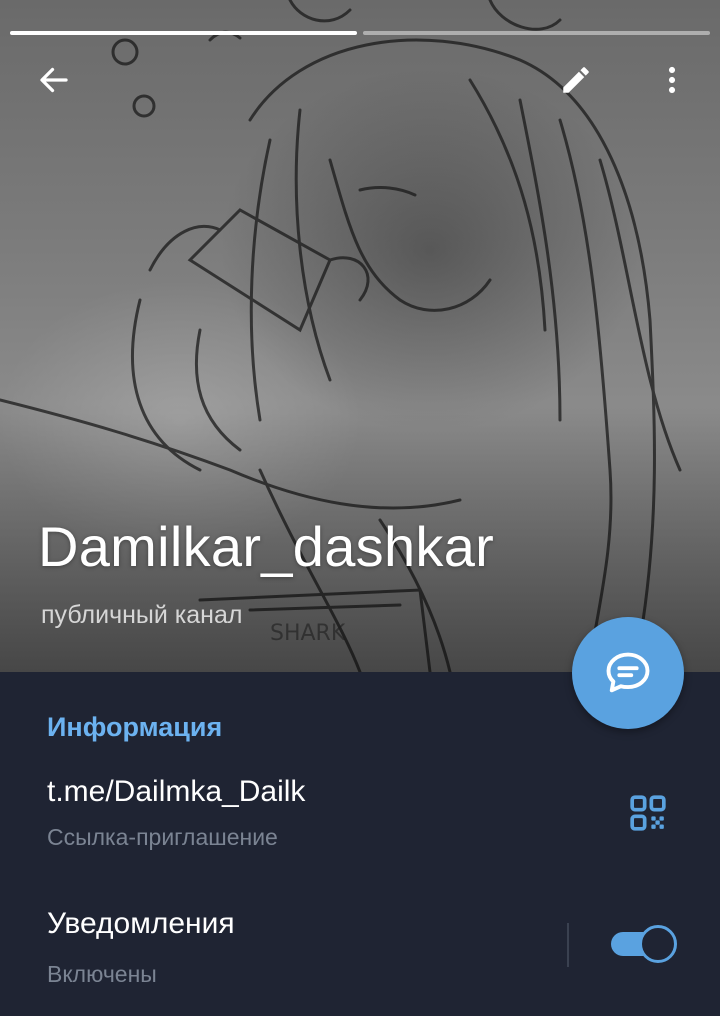  What do you see at coordinates (142, 615) in the screenshot?
I see `channel-type: публичный канал` at bounding box center [142, 615].